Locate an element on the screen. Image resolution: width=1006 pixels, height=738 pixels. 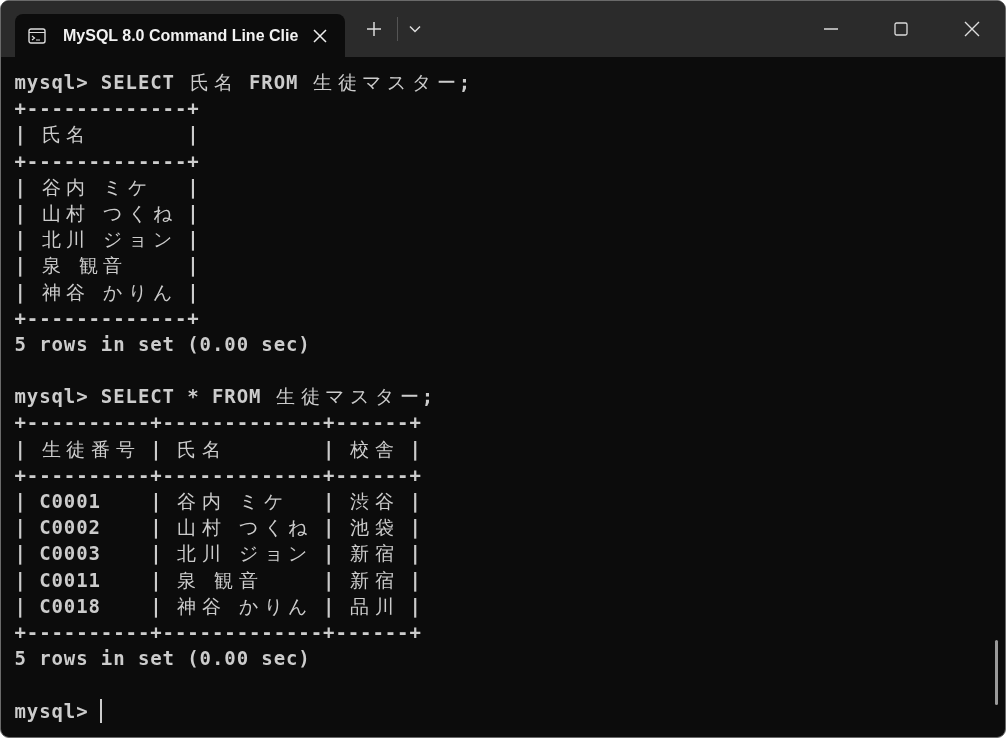
terminal-icon is located at coordinates (37, 35).